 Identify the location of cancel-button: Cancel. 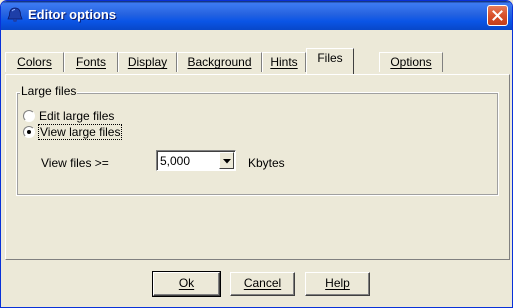
(262, 284).